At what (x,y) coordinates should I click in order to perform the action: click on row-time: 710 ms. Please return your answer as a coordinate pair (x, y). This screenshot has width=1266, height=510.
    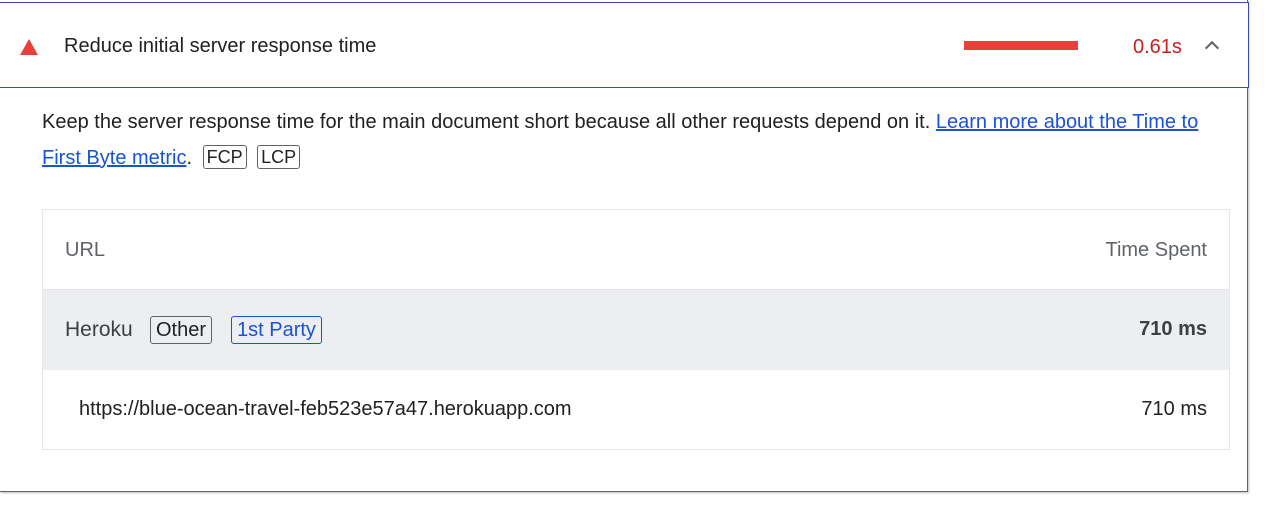
    Looking at the image, I should click on (1174, 409).